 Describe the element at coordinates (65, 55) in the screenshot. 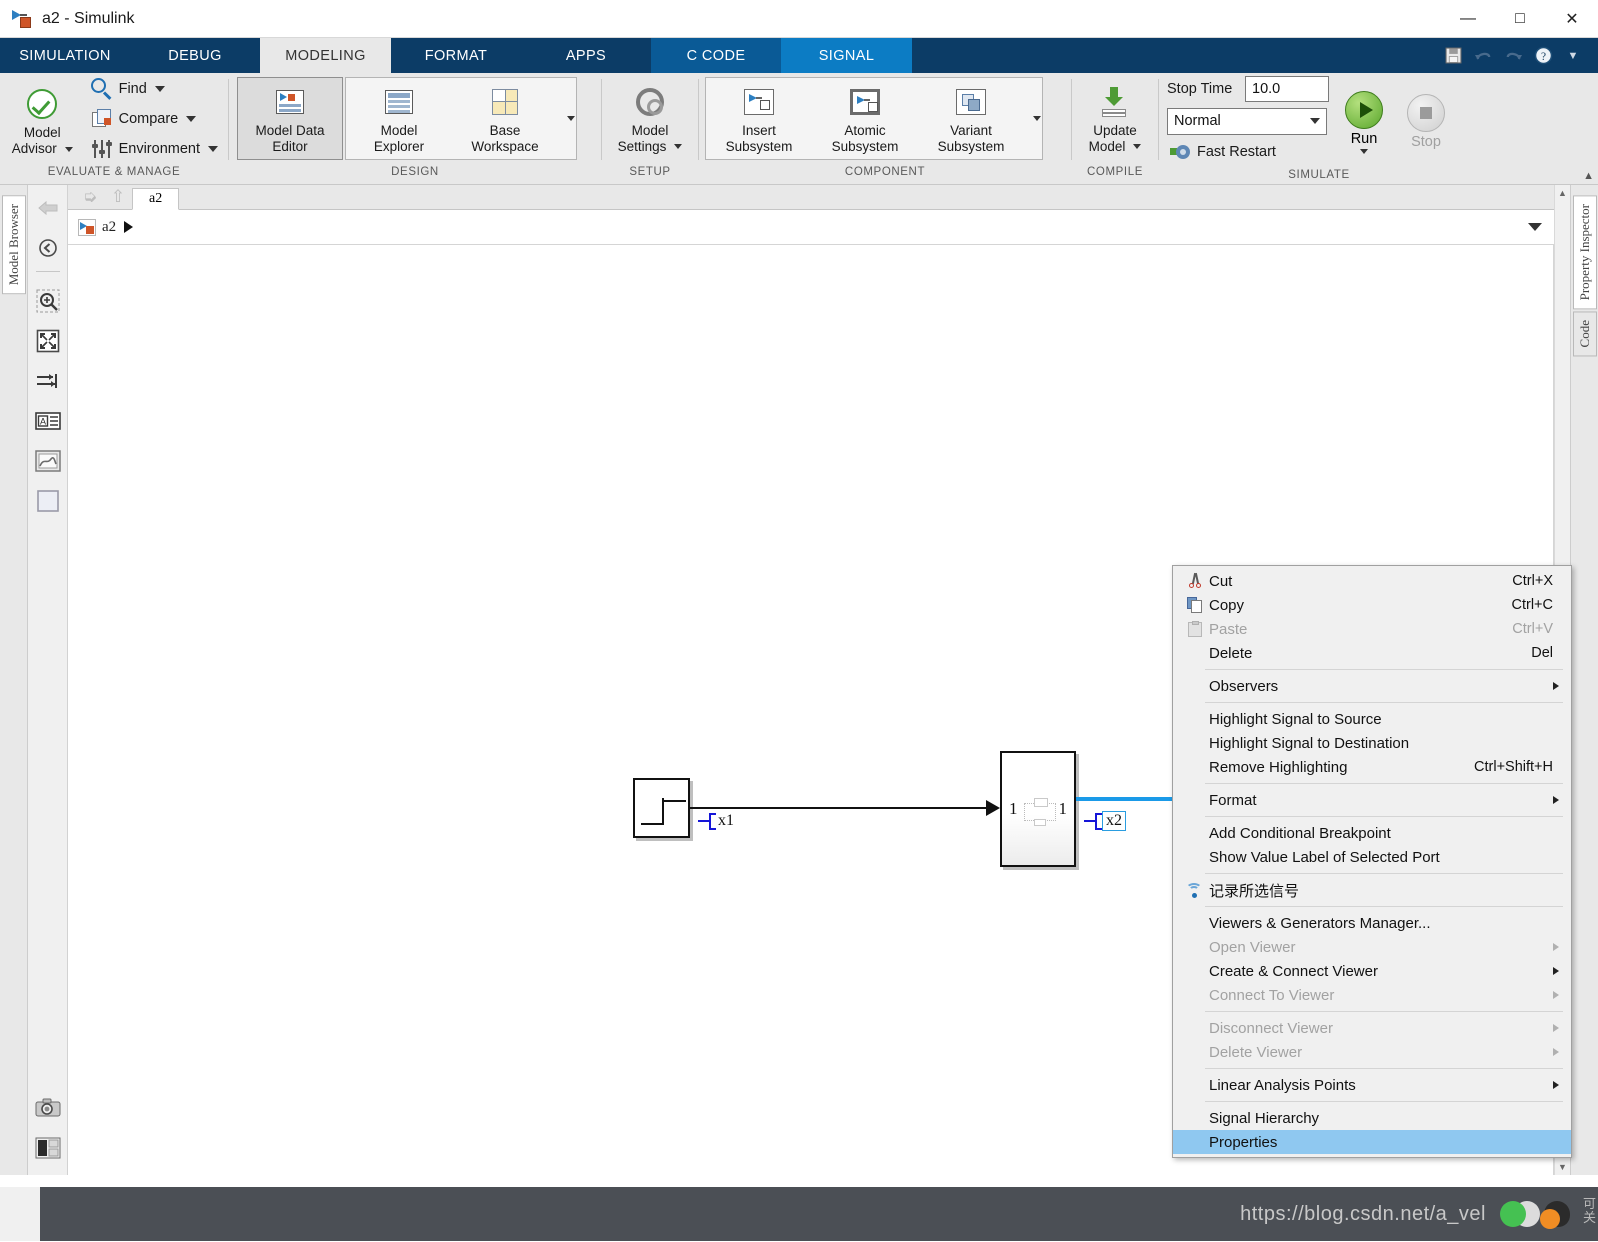

I see `tab-simulation: SIMULATION` at that location.